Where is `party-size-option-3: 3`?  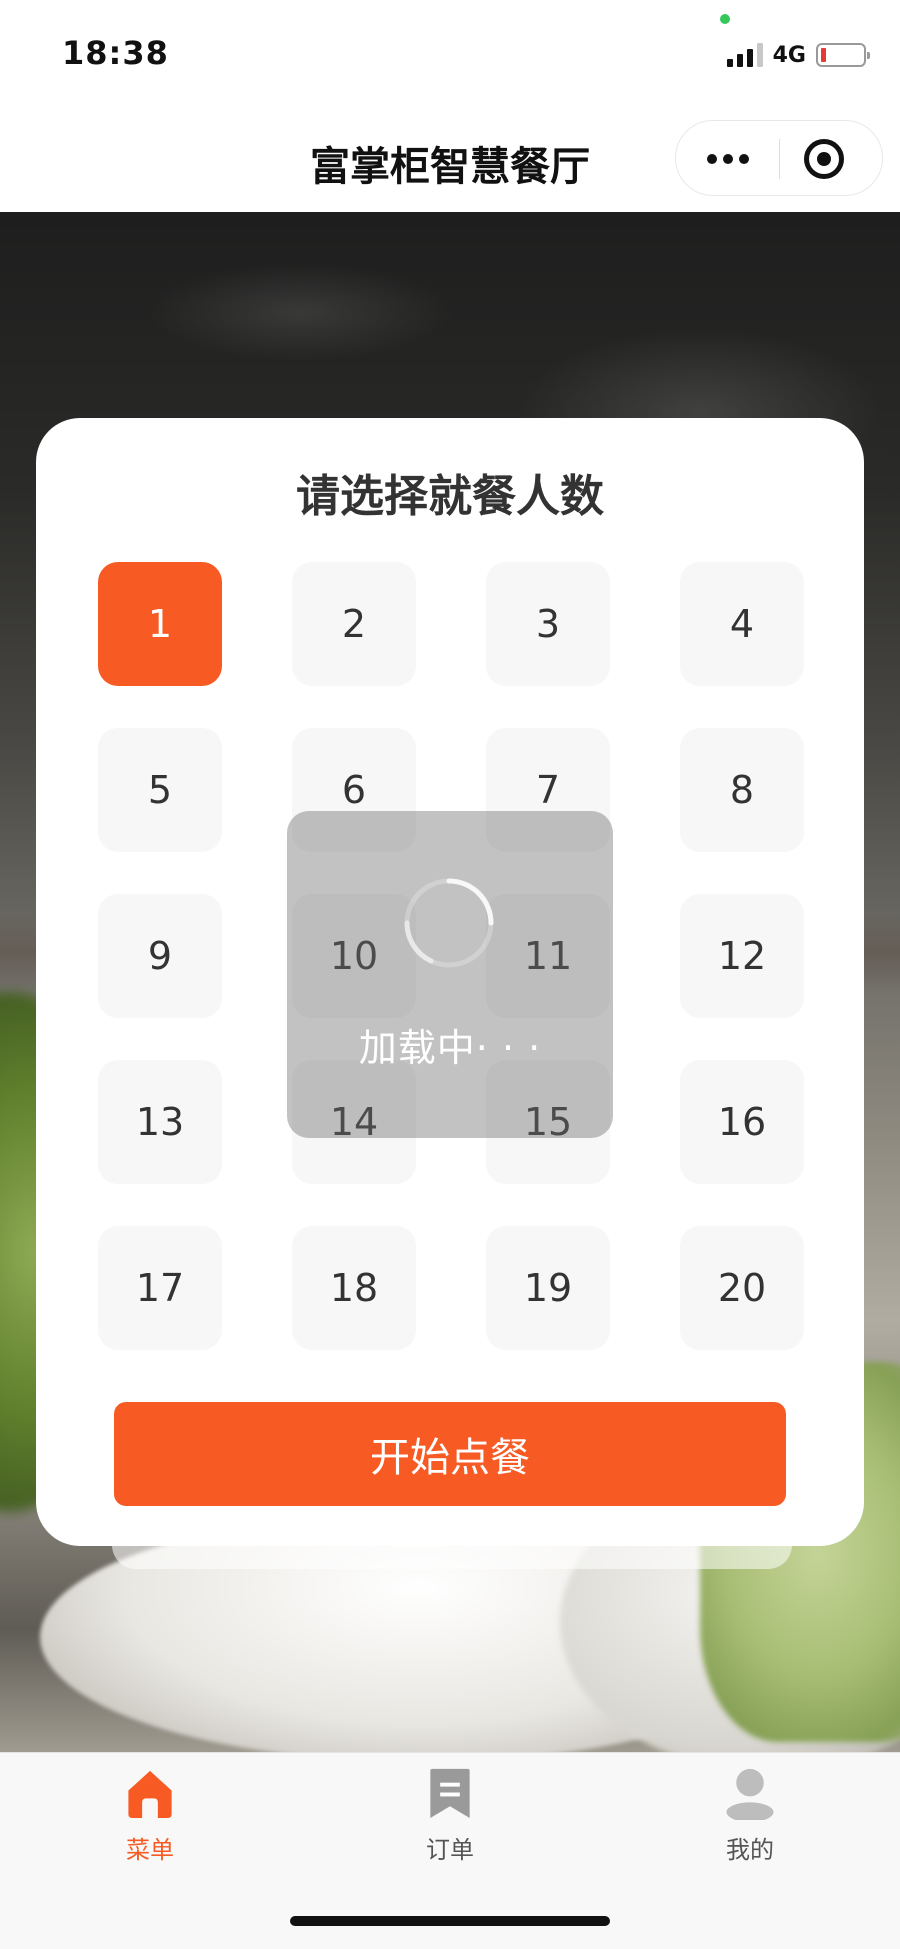 party-size-option-3: 3 is located at coordinates (548, 624).